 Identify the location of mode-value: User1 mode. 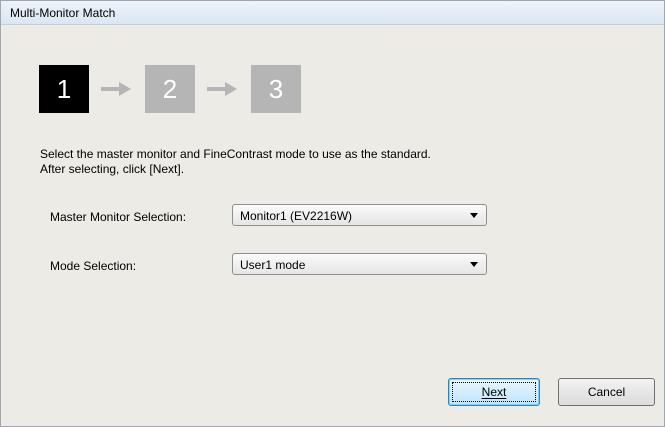
(273, 265).